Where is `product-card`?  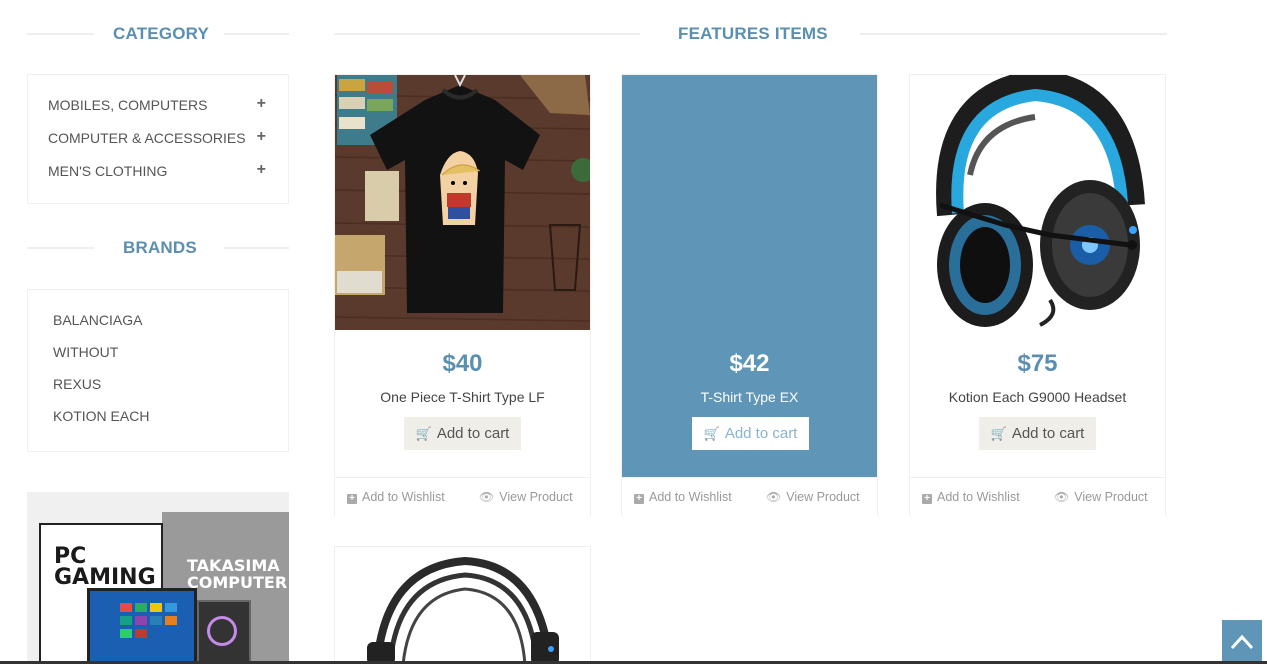
product-card is located at coordinates (462, 605).